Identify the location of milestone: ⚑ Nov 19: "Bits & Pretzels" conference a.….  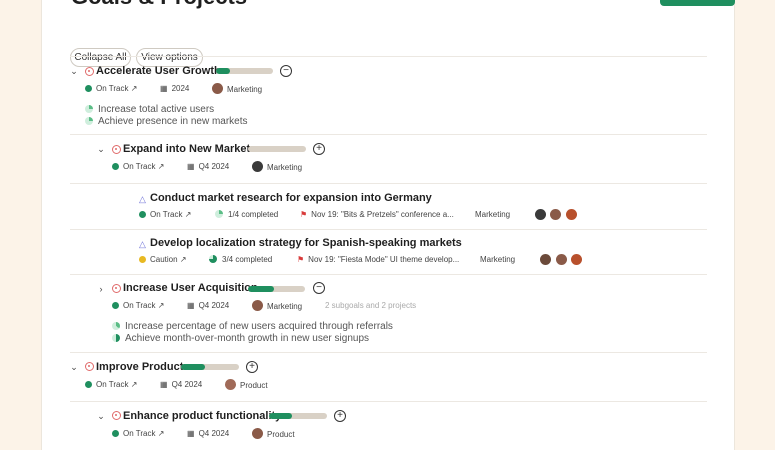
(377, 214).